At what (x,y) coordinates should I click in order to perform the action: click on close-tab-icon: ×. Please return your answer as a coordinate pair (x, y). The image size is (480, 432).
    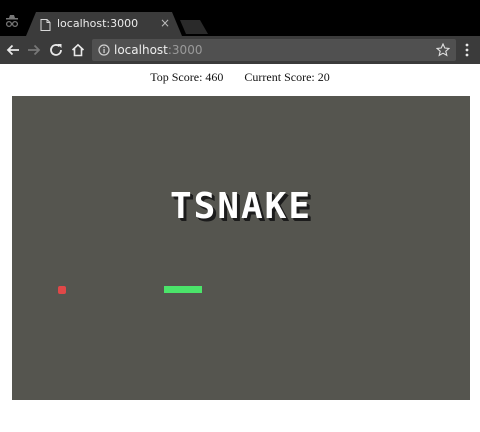
    Looking at the image, I should click on (165, 23).